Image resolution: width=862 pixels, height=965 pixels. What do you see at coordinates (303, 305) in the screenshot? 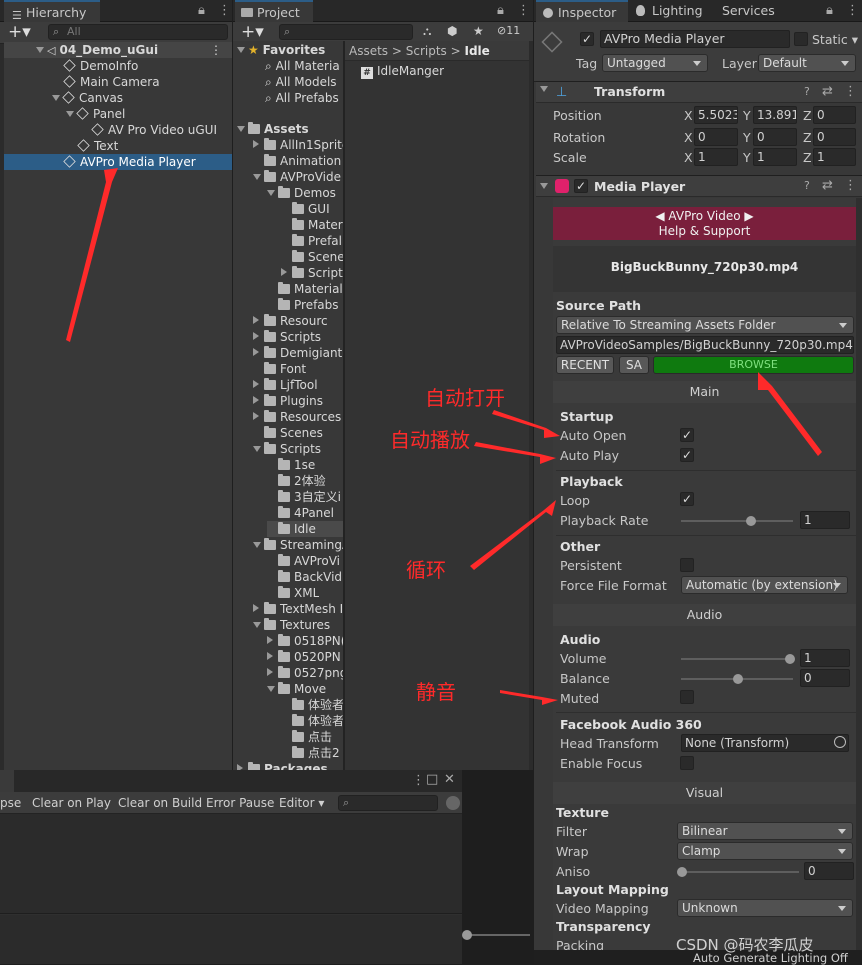
I see `project-tree-item: Prefabs` at bounding box center [303, 305].